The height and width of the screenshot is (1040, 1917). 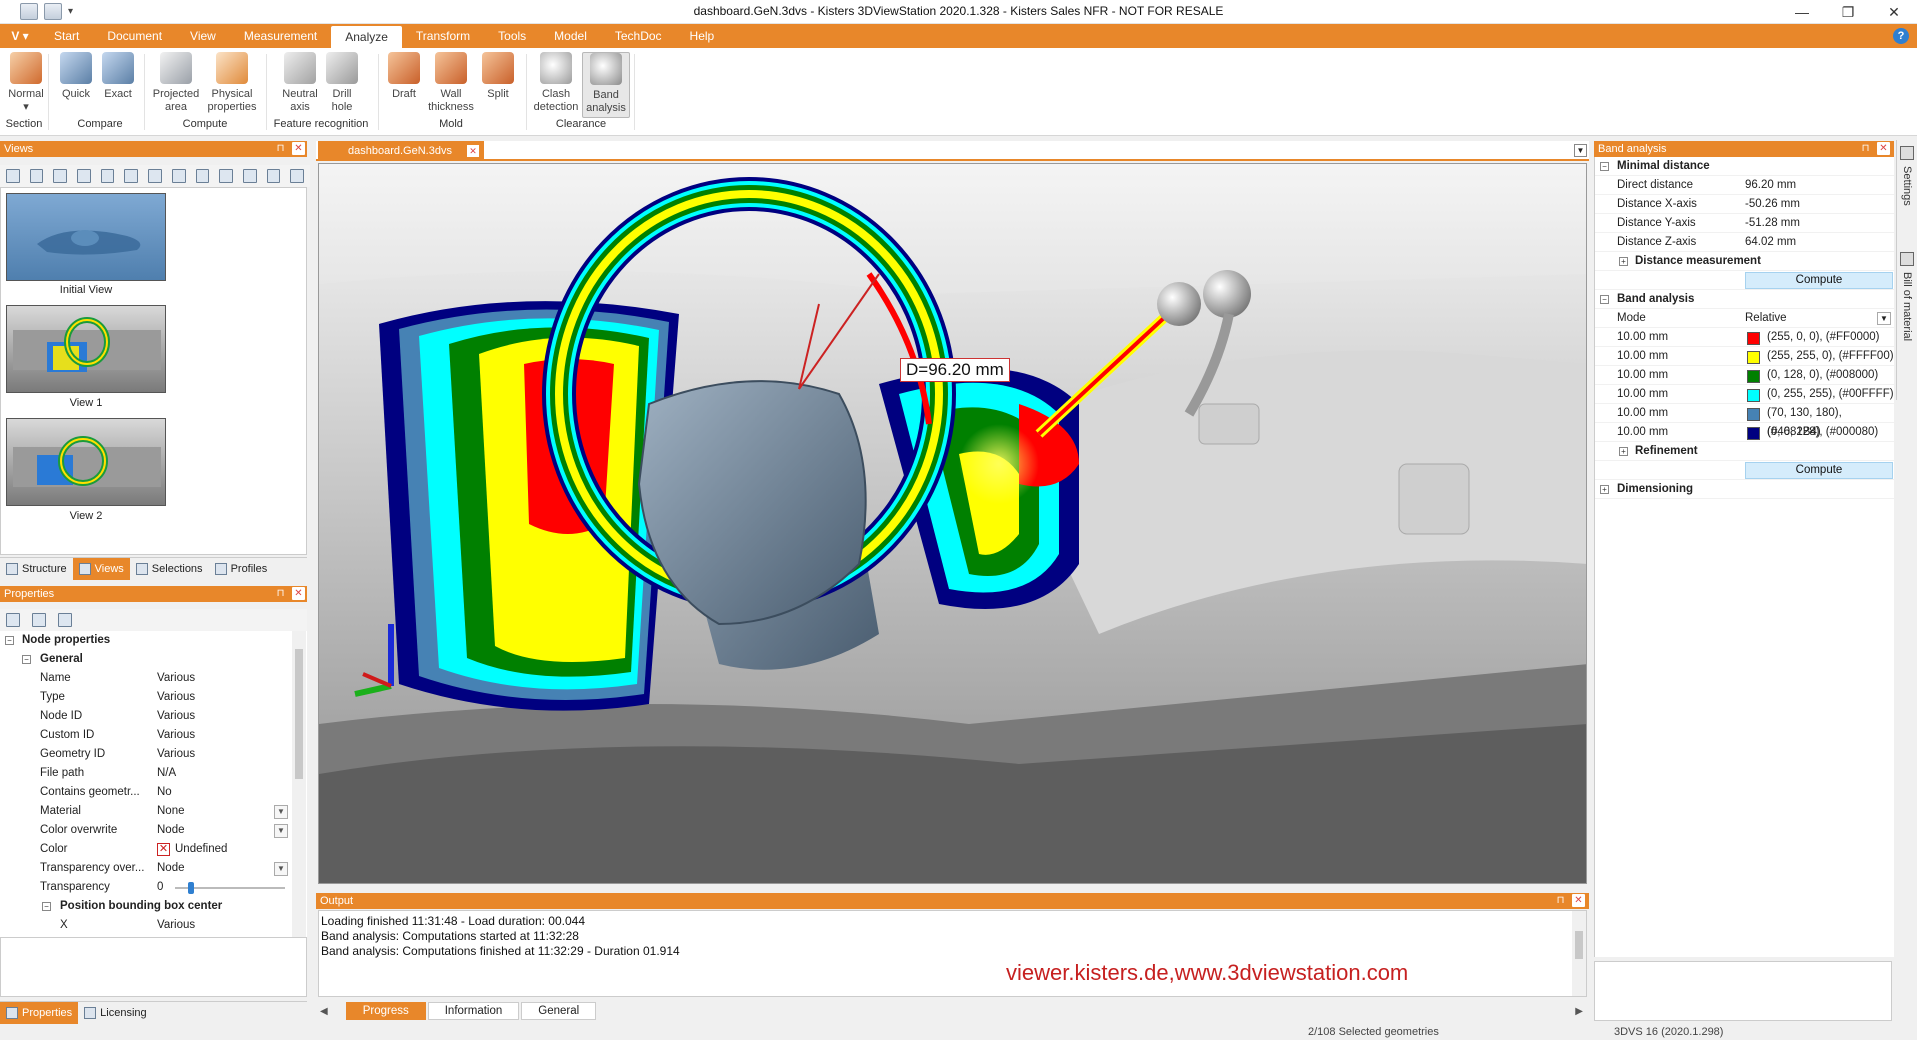 What do you see at coordinates (451, 83) in the screenshot?
I see `wall-thickness-button: Wall thickness` at bounding box center [451, 83].